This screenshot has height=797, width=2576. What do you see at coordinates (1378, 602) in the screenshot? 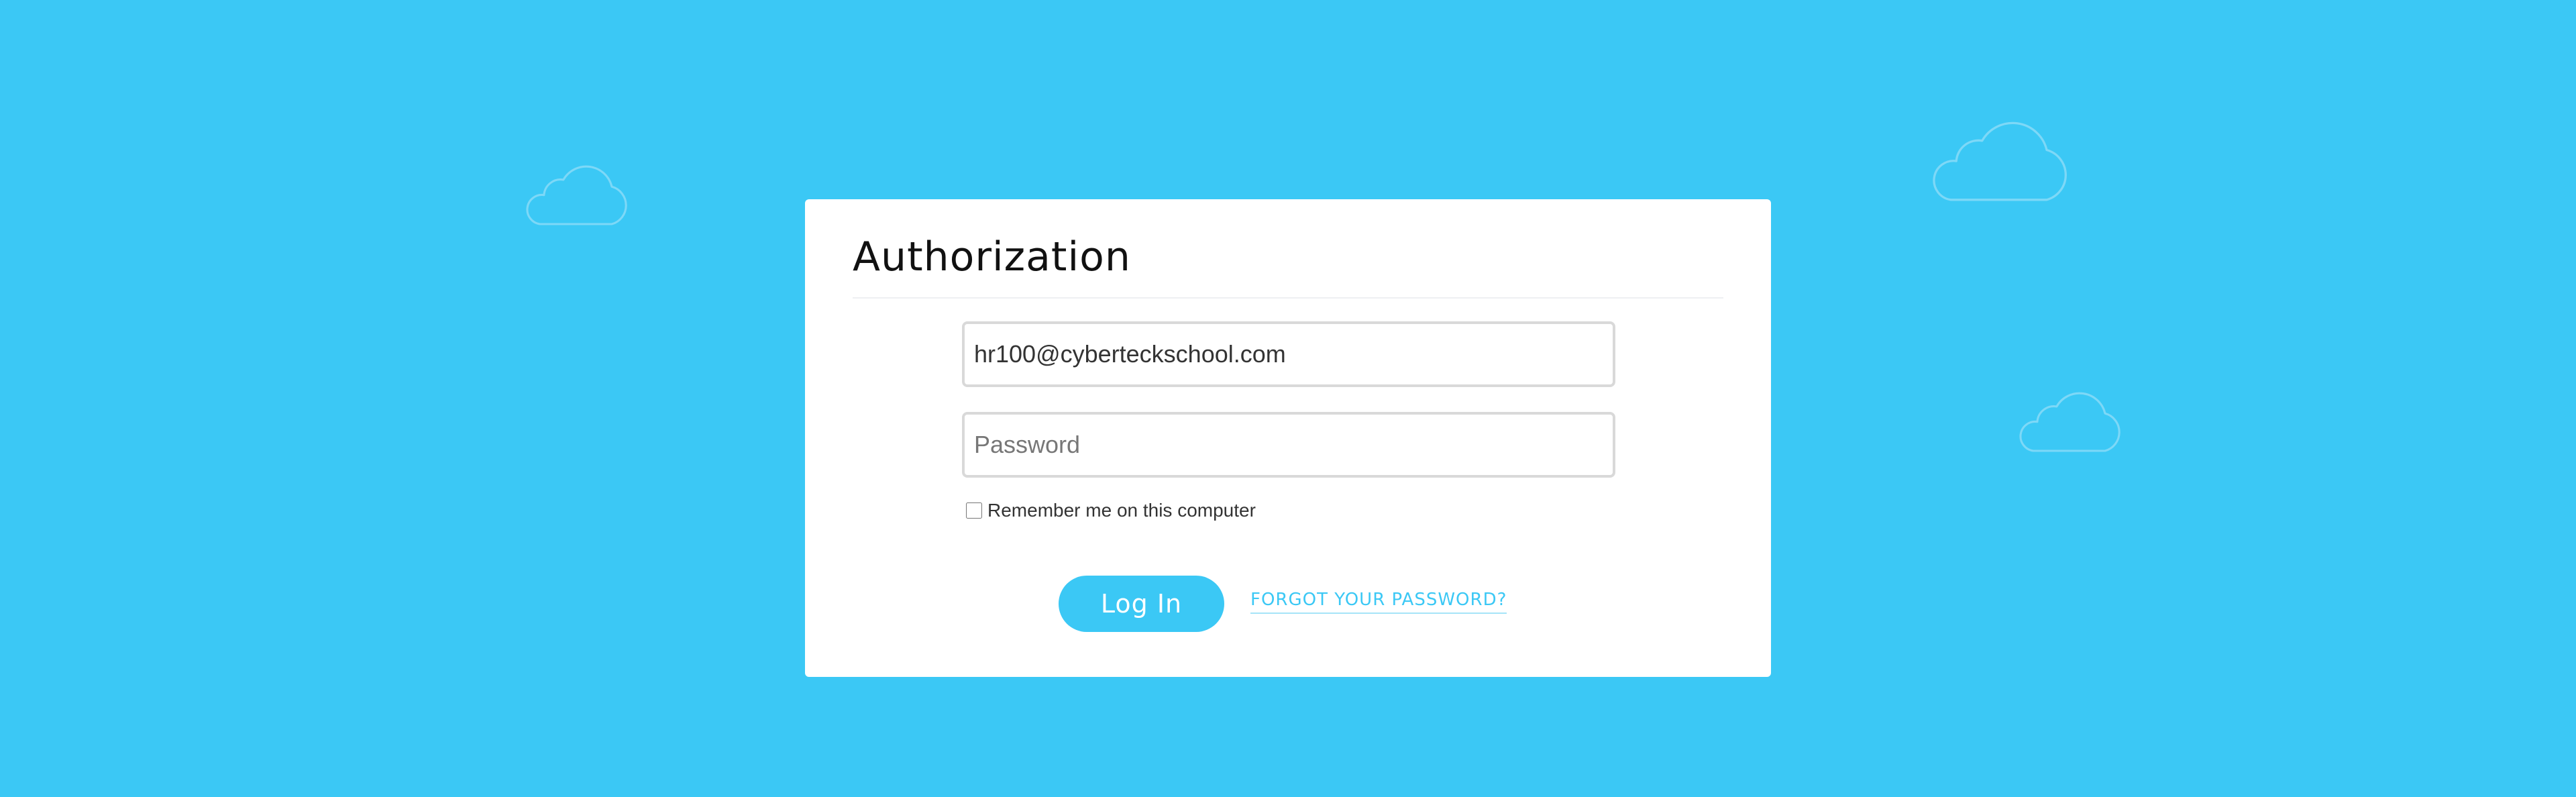
I see `forgot-password-link: FORGOT YOUR PASSWORD?` at bounding box center [1378, 602].